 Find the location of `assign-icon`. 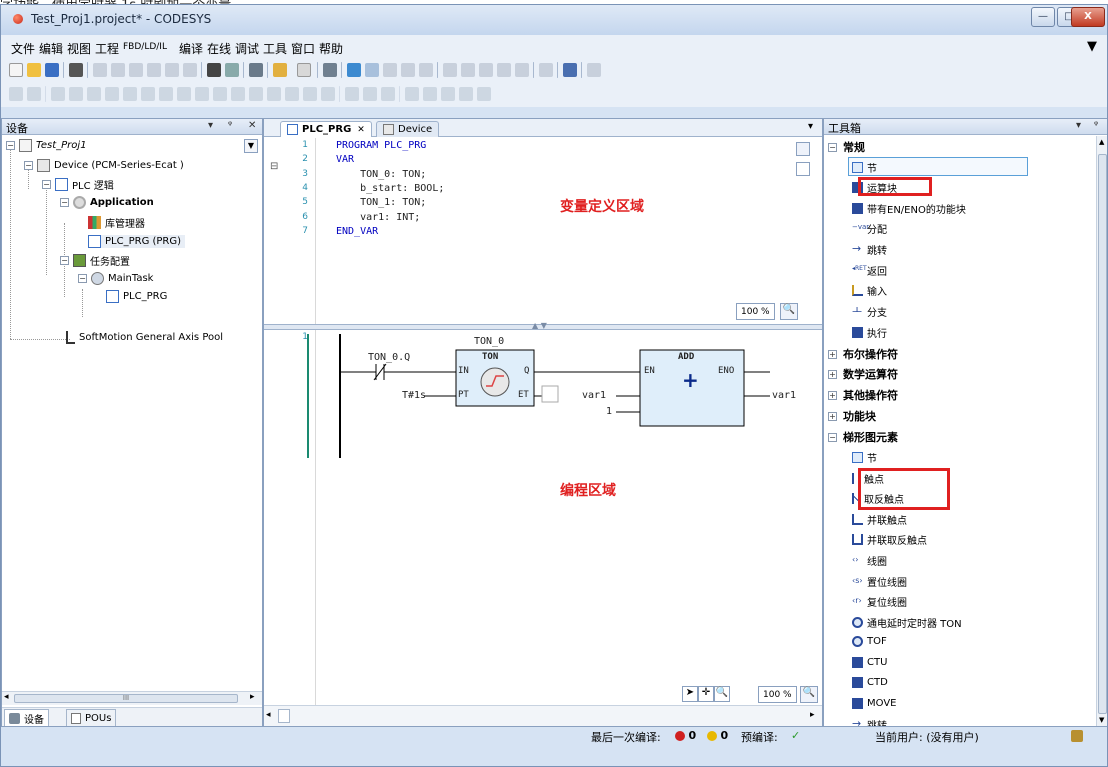

assign-icon is located at coordinates (58, 94).